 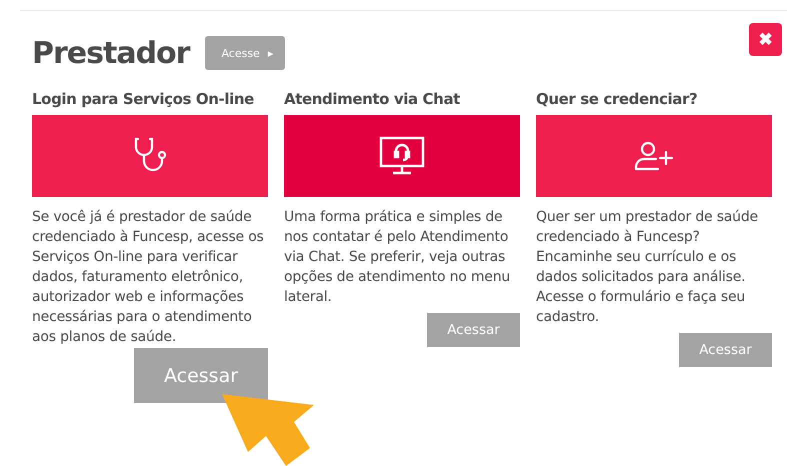 I want to click on user-add-icon, so click(x=654, y=156).